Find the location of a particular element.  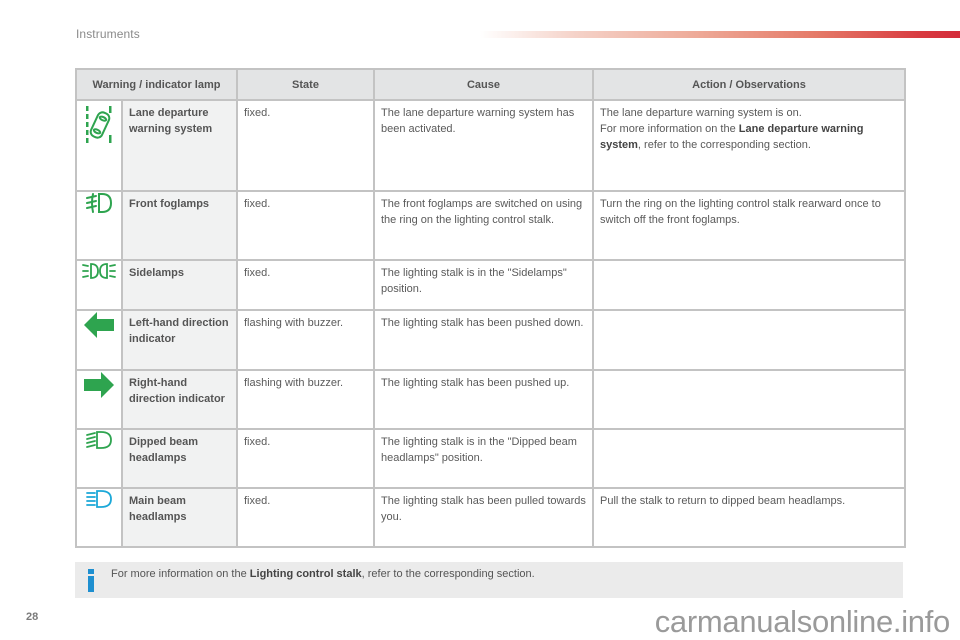

header-lamp: Warning / indicator lamp is located at coordinates (156, 84).